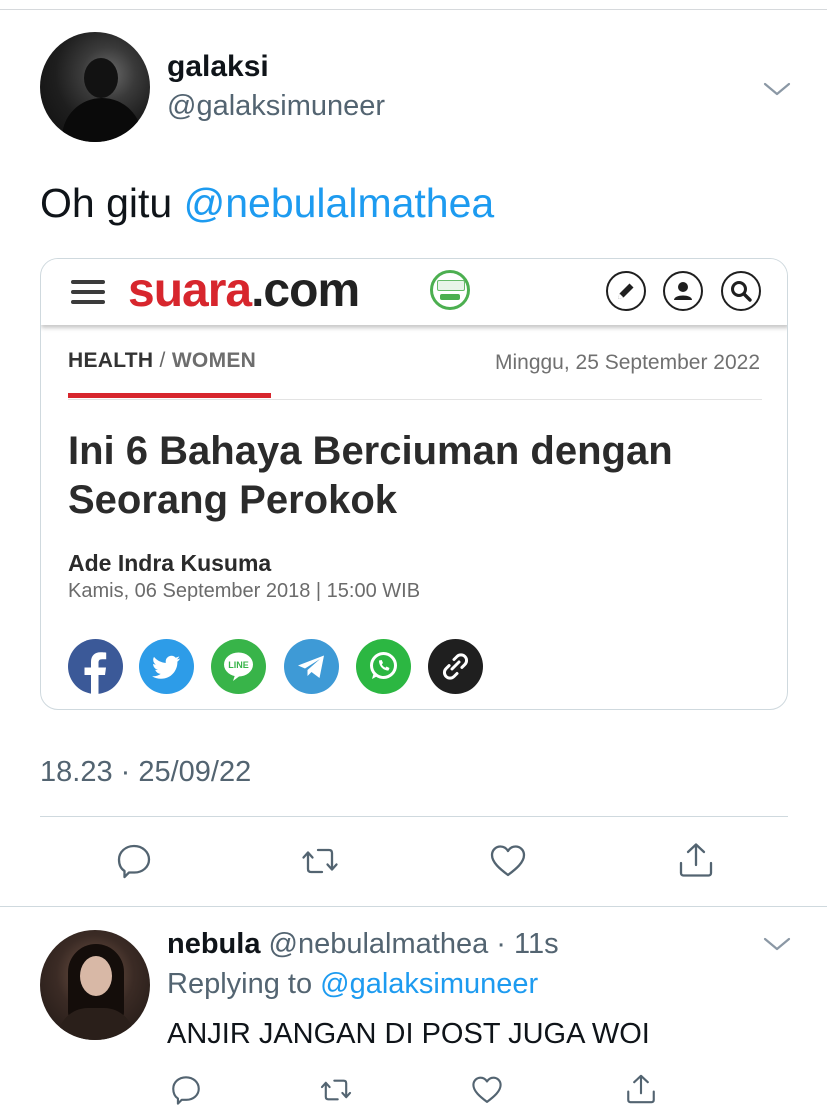 Image resolution: width=827 pixels, height=1119 pixels. Describe the element at coordinates (429, 984) in the screenshot. I see `mention-link: @galaksimuneer` at that location.